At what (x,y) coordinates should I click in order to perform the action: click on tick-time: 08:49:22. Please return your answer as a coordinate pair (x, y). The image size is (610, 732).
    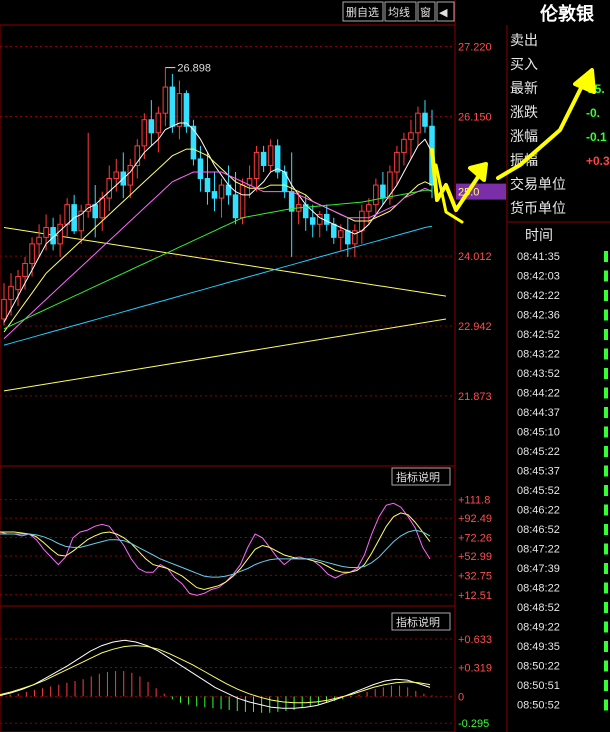
    Looking at the image, I should click on (538, 628).